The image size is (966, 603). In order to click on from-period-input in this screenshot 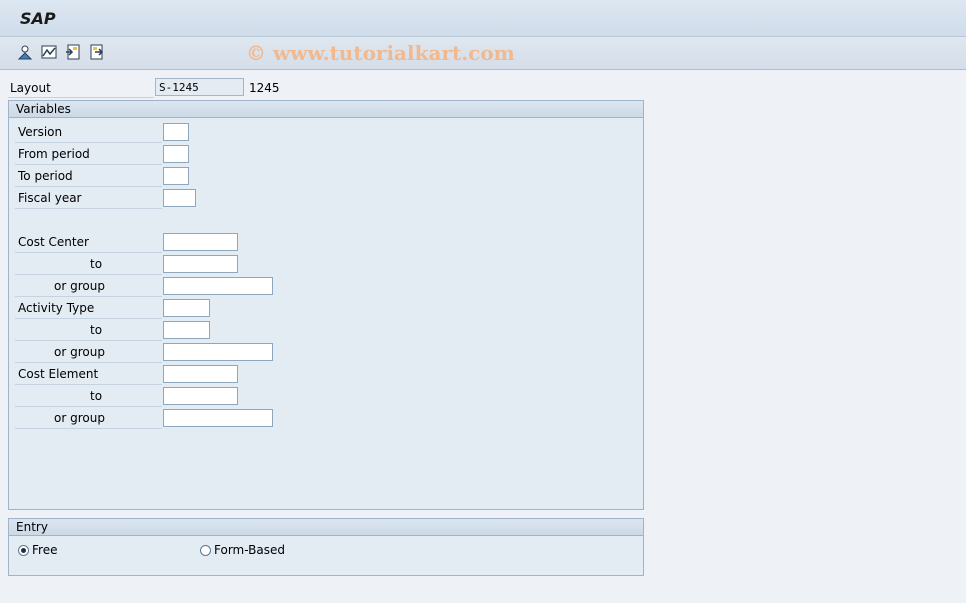, I will do `click(176, 154)`.